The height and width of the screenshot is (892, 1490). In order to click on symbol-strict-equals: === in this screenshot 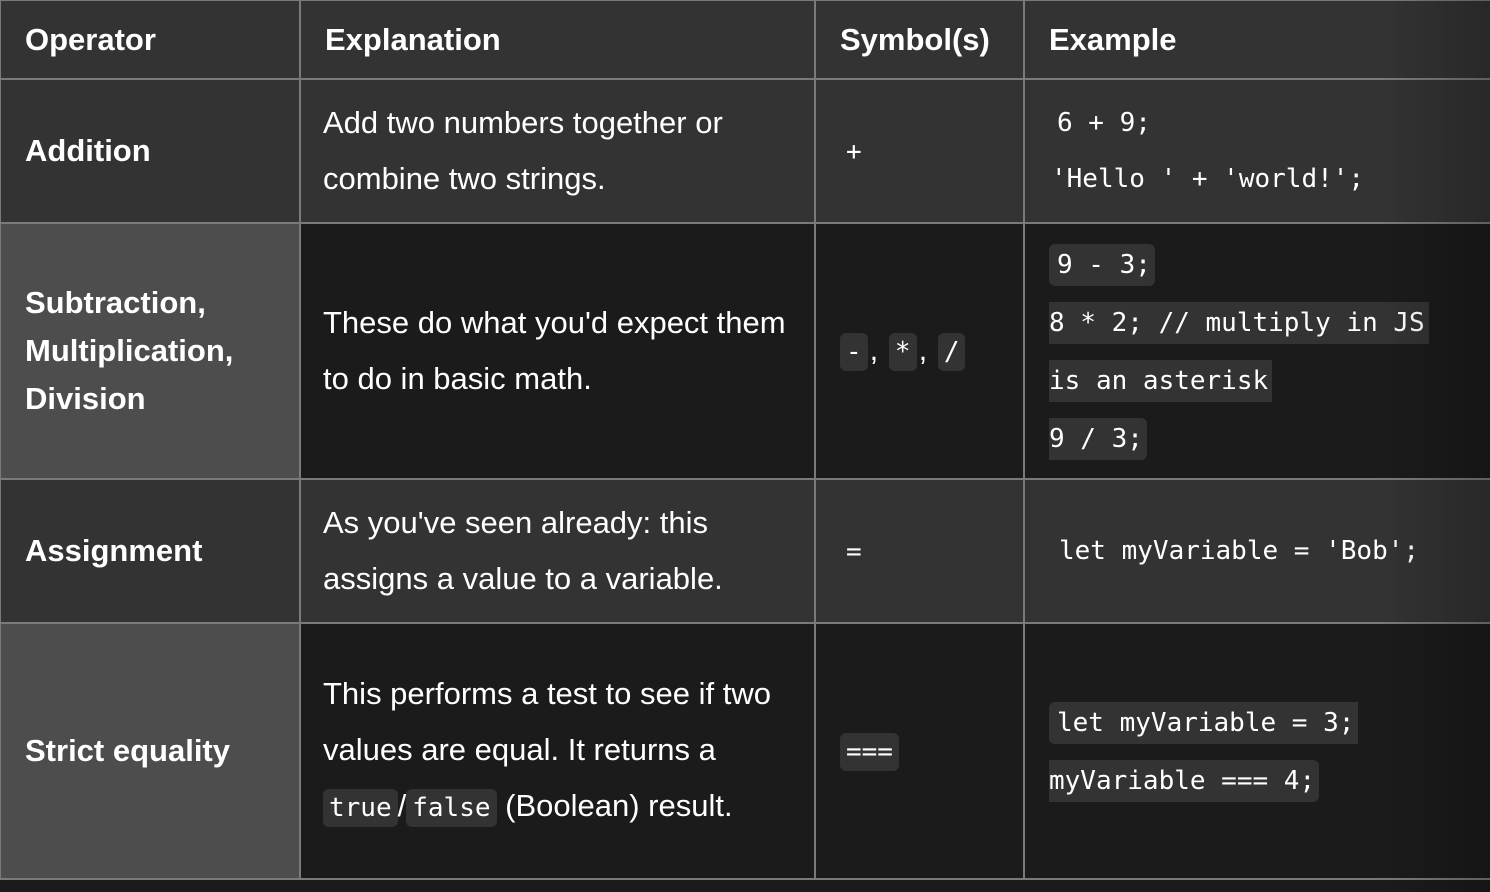, I will do `click(869, 752)`.